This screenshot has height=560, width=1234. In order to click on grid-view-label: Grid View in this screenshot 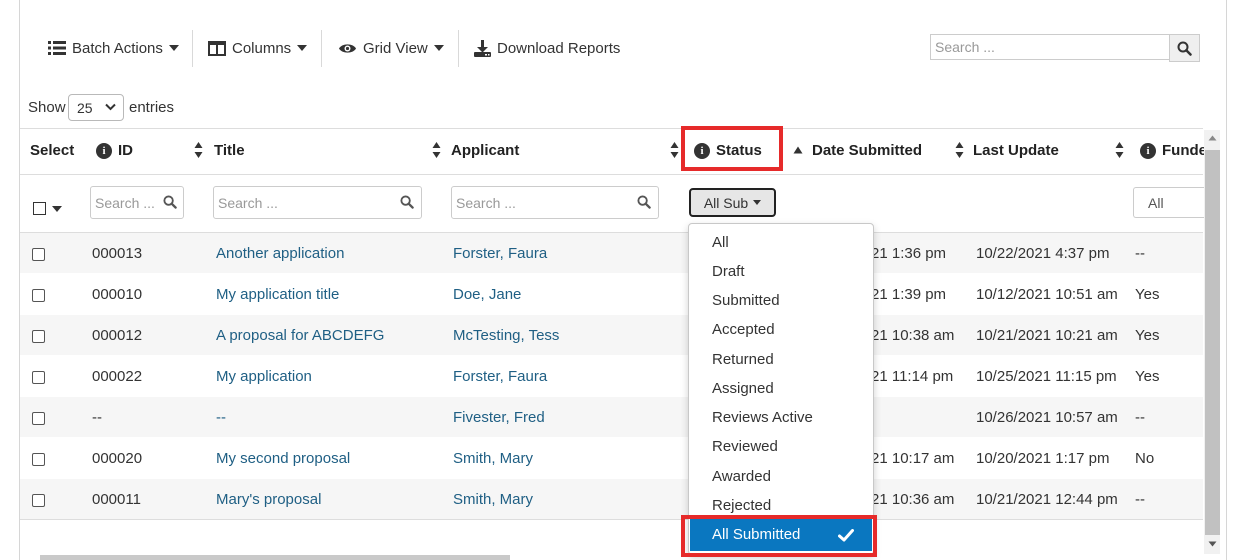, I will do `click(395, 48)`.